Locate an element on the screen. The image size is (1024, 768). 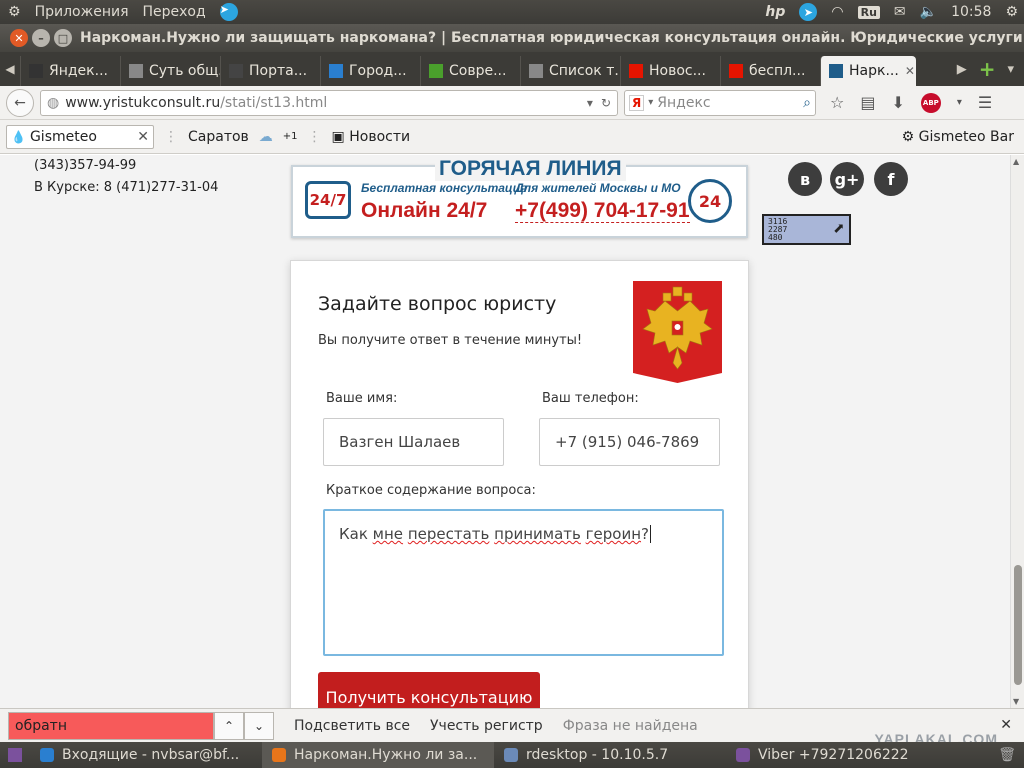
taskbar-item: Viber +79271206222 is located at coordinates (842, 755).